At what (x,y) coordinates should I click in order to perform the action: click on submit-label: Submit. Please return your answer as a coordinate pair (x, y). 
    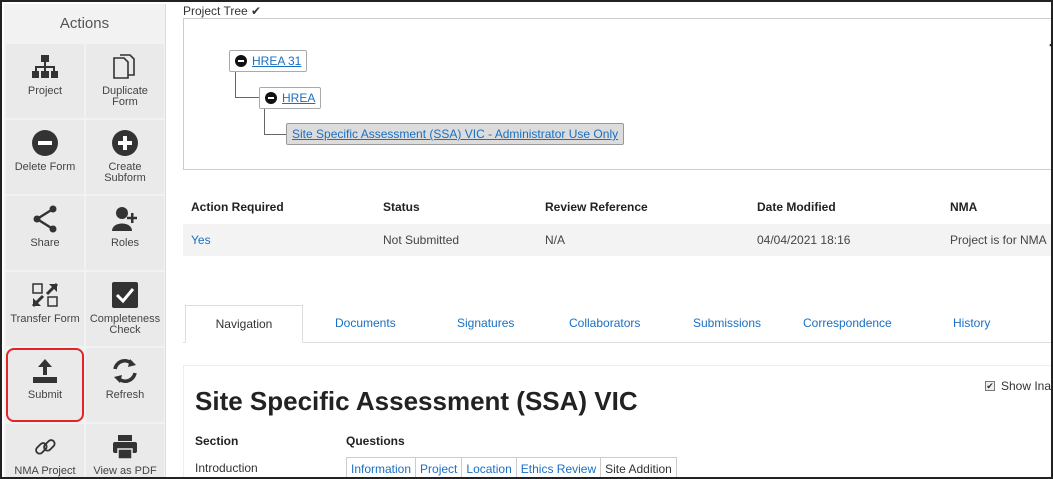
    Looking at the image, I should click on (45, 395).